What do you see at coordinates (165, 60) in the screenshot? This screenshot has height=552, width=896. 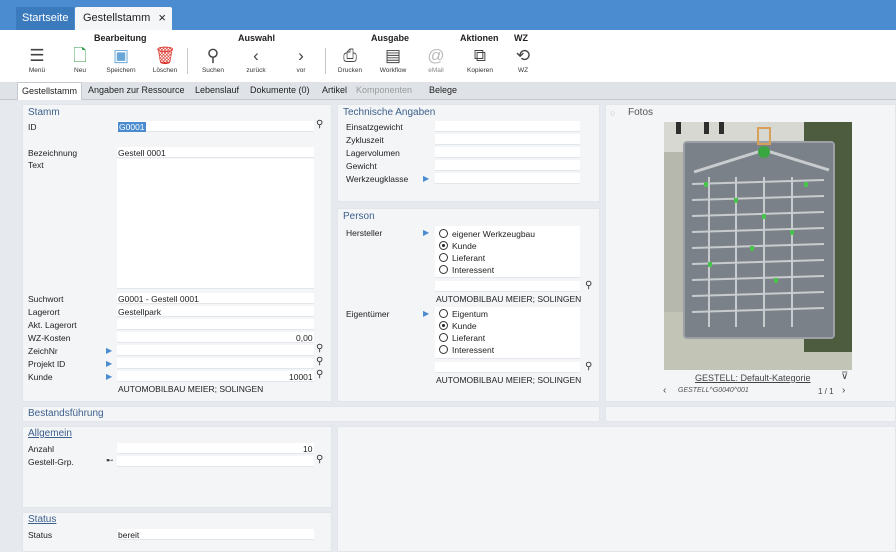 I see `loeschen-button: 🗑 Löschen` at bounding box center [165, 60].